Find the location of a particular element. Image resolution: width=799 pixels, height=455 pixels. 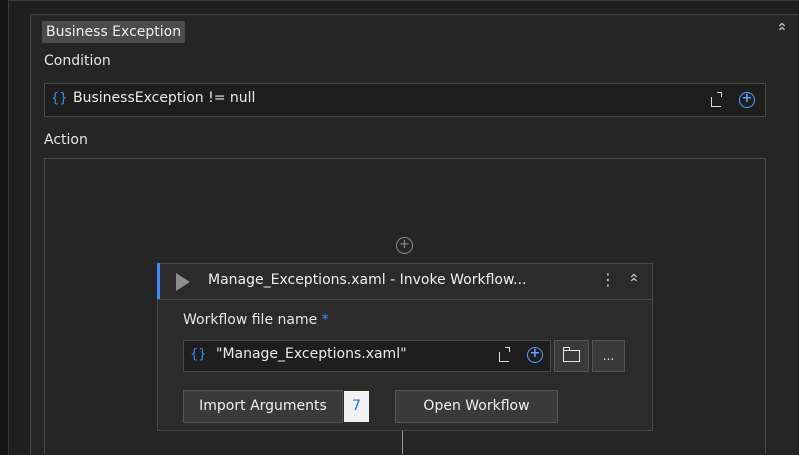

workflow-file-name-label: Workflow file name * is located at coordinates (256, 320).